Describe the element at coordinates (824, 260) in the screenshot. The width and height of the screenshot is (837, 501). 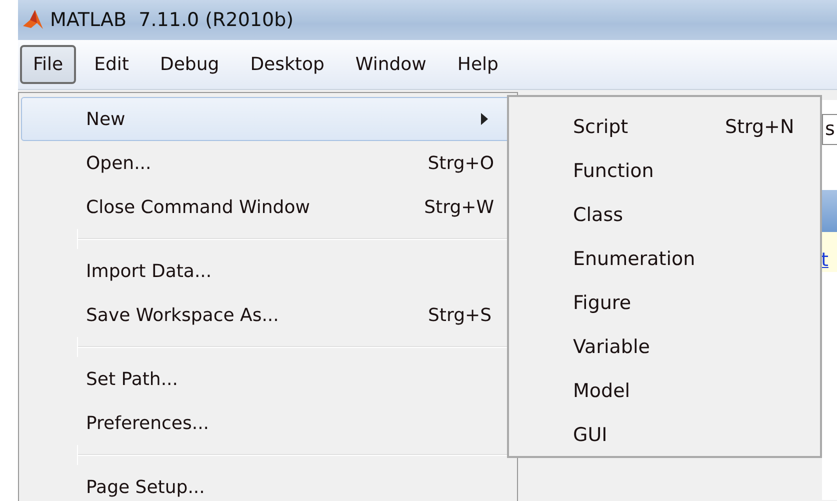
I see `link: t` at that location.